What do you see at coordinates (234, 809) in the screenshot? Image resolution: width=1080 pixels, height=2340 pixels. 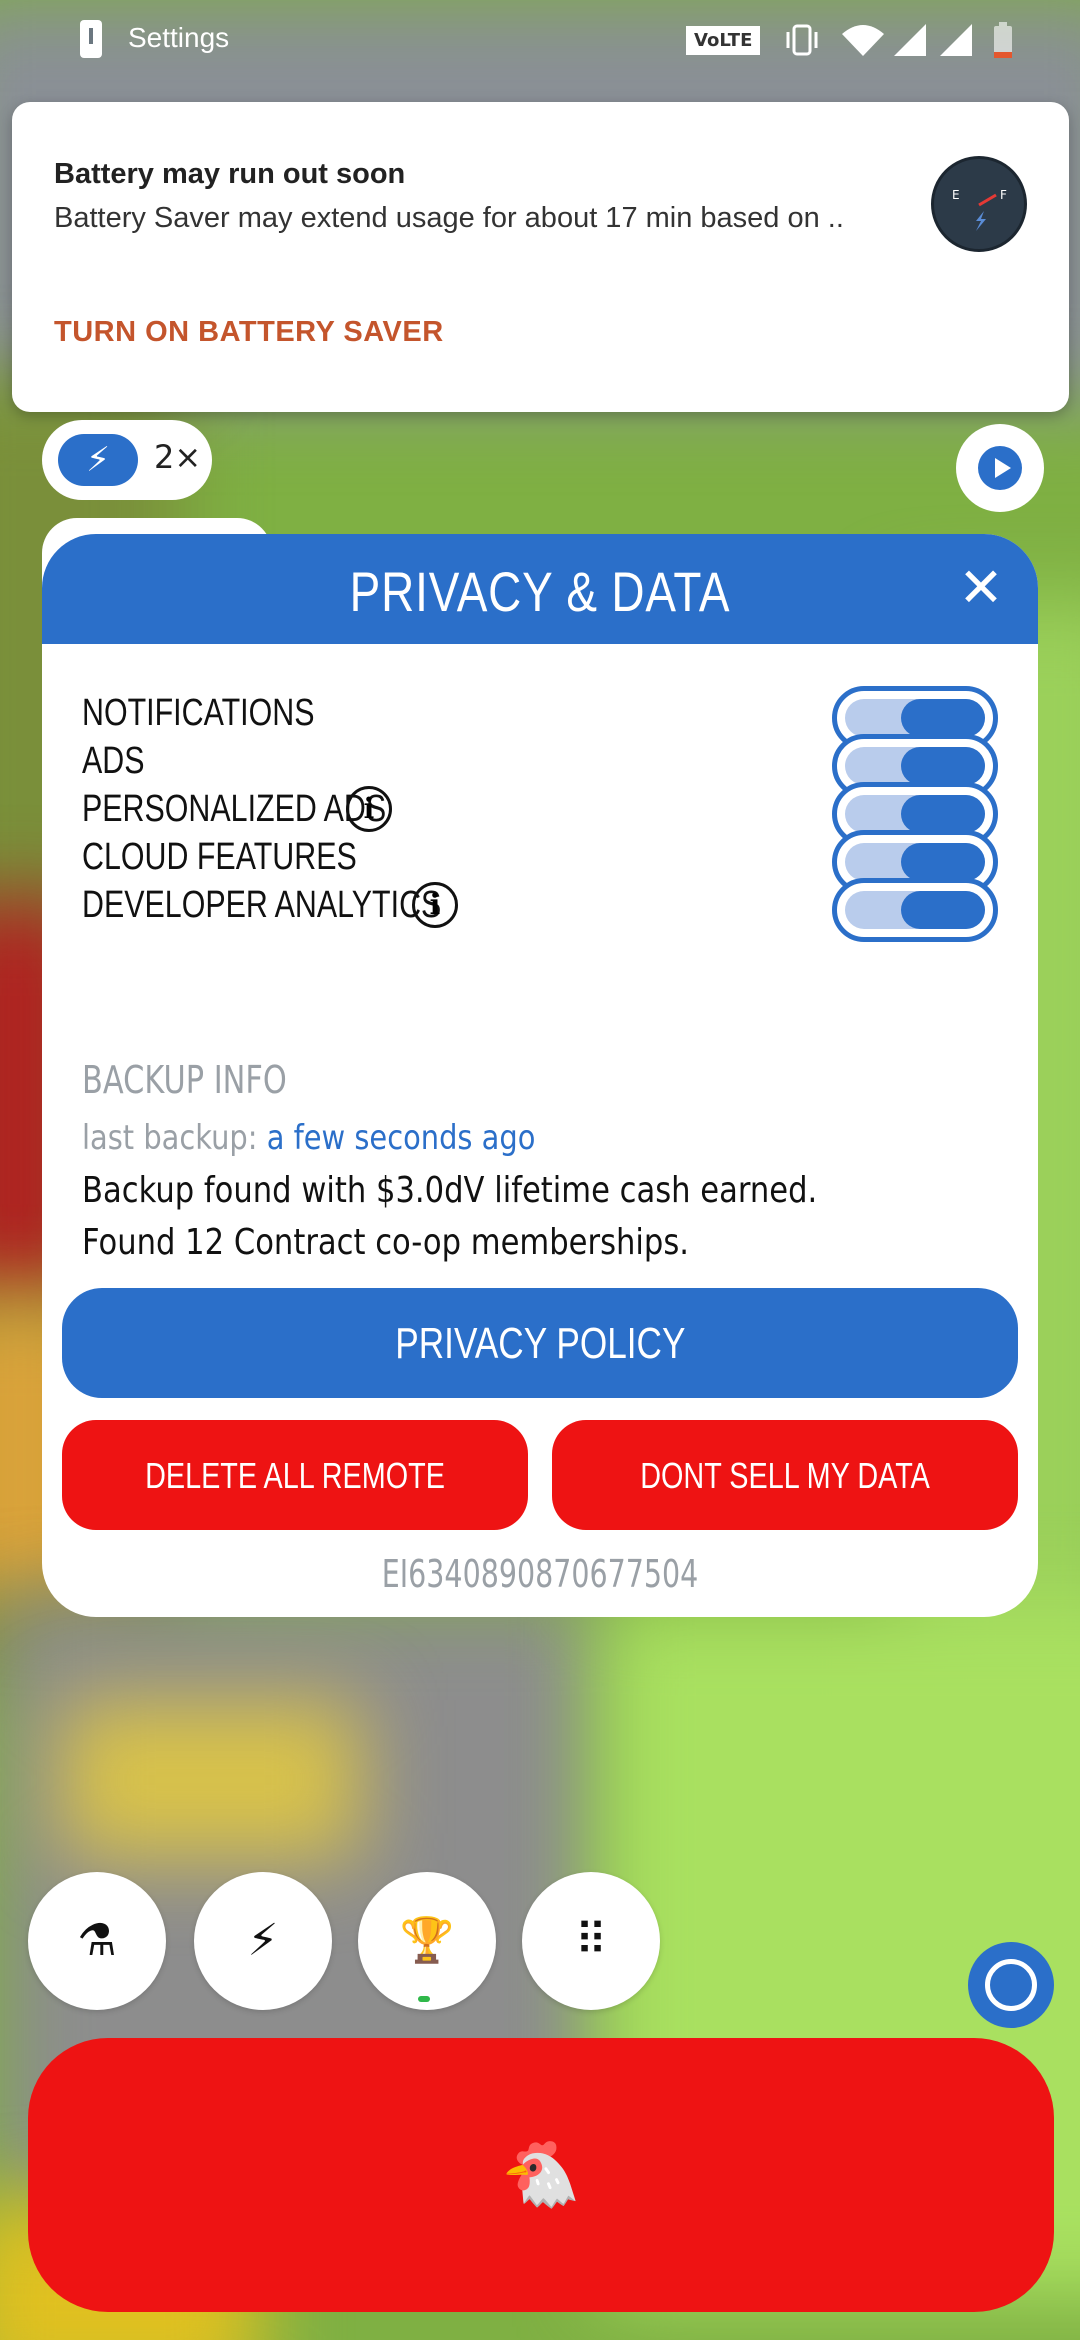 I see `setting-label: PERSONALIZED ADS` at bounding box center [234, 809].